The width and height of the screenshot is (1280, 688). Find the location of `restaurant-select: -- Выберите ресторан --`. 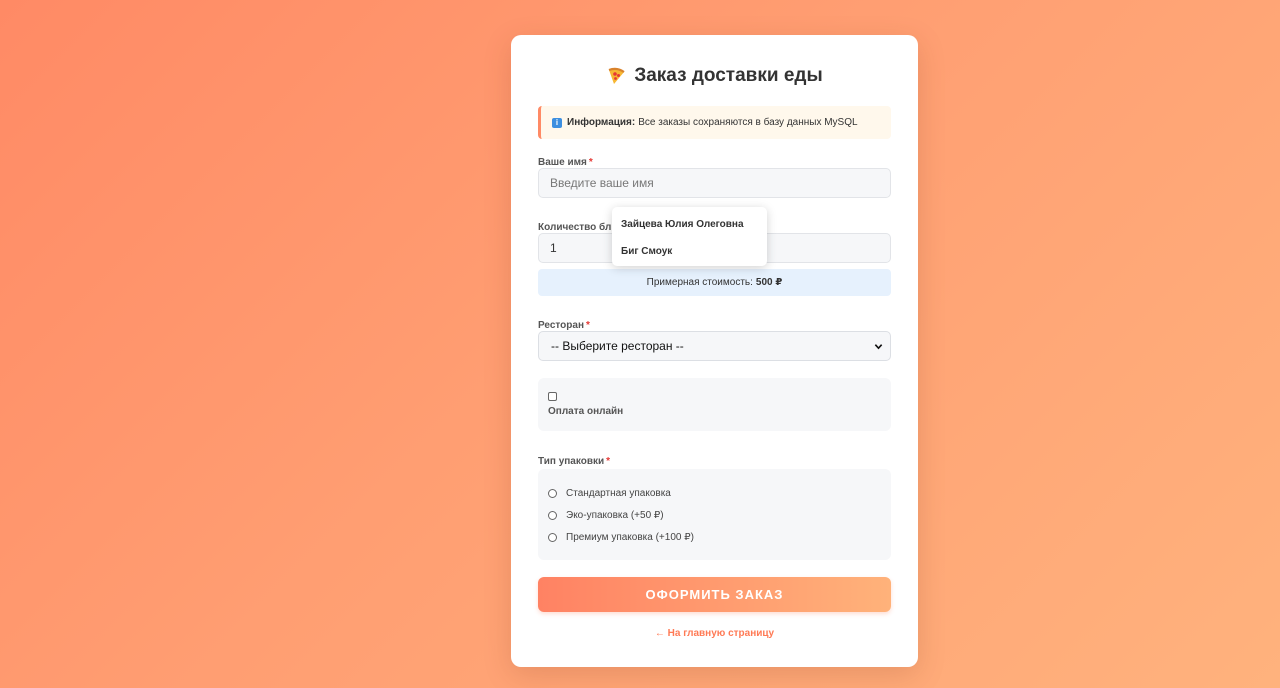

restaurant-select: -- Выберите ресторан -- is located at coordinates (714, 346).